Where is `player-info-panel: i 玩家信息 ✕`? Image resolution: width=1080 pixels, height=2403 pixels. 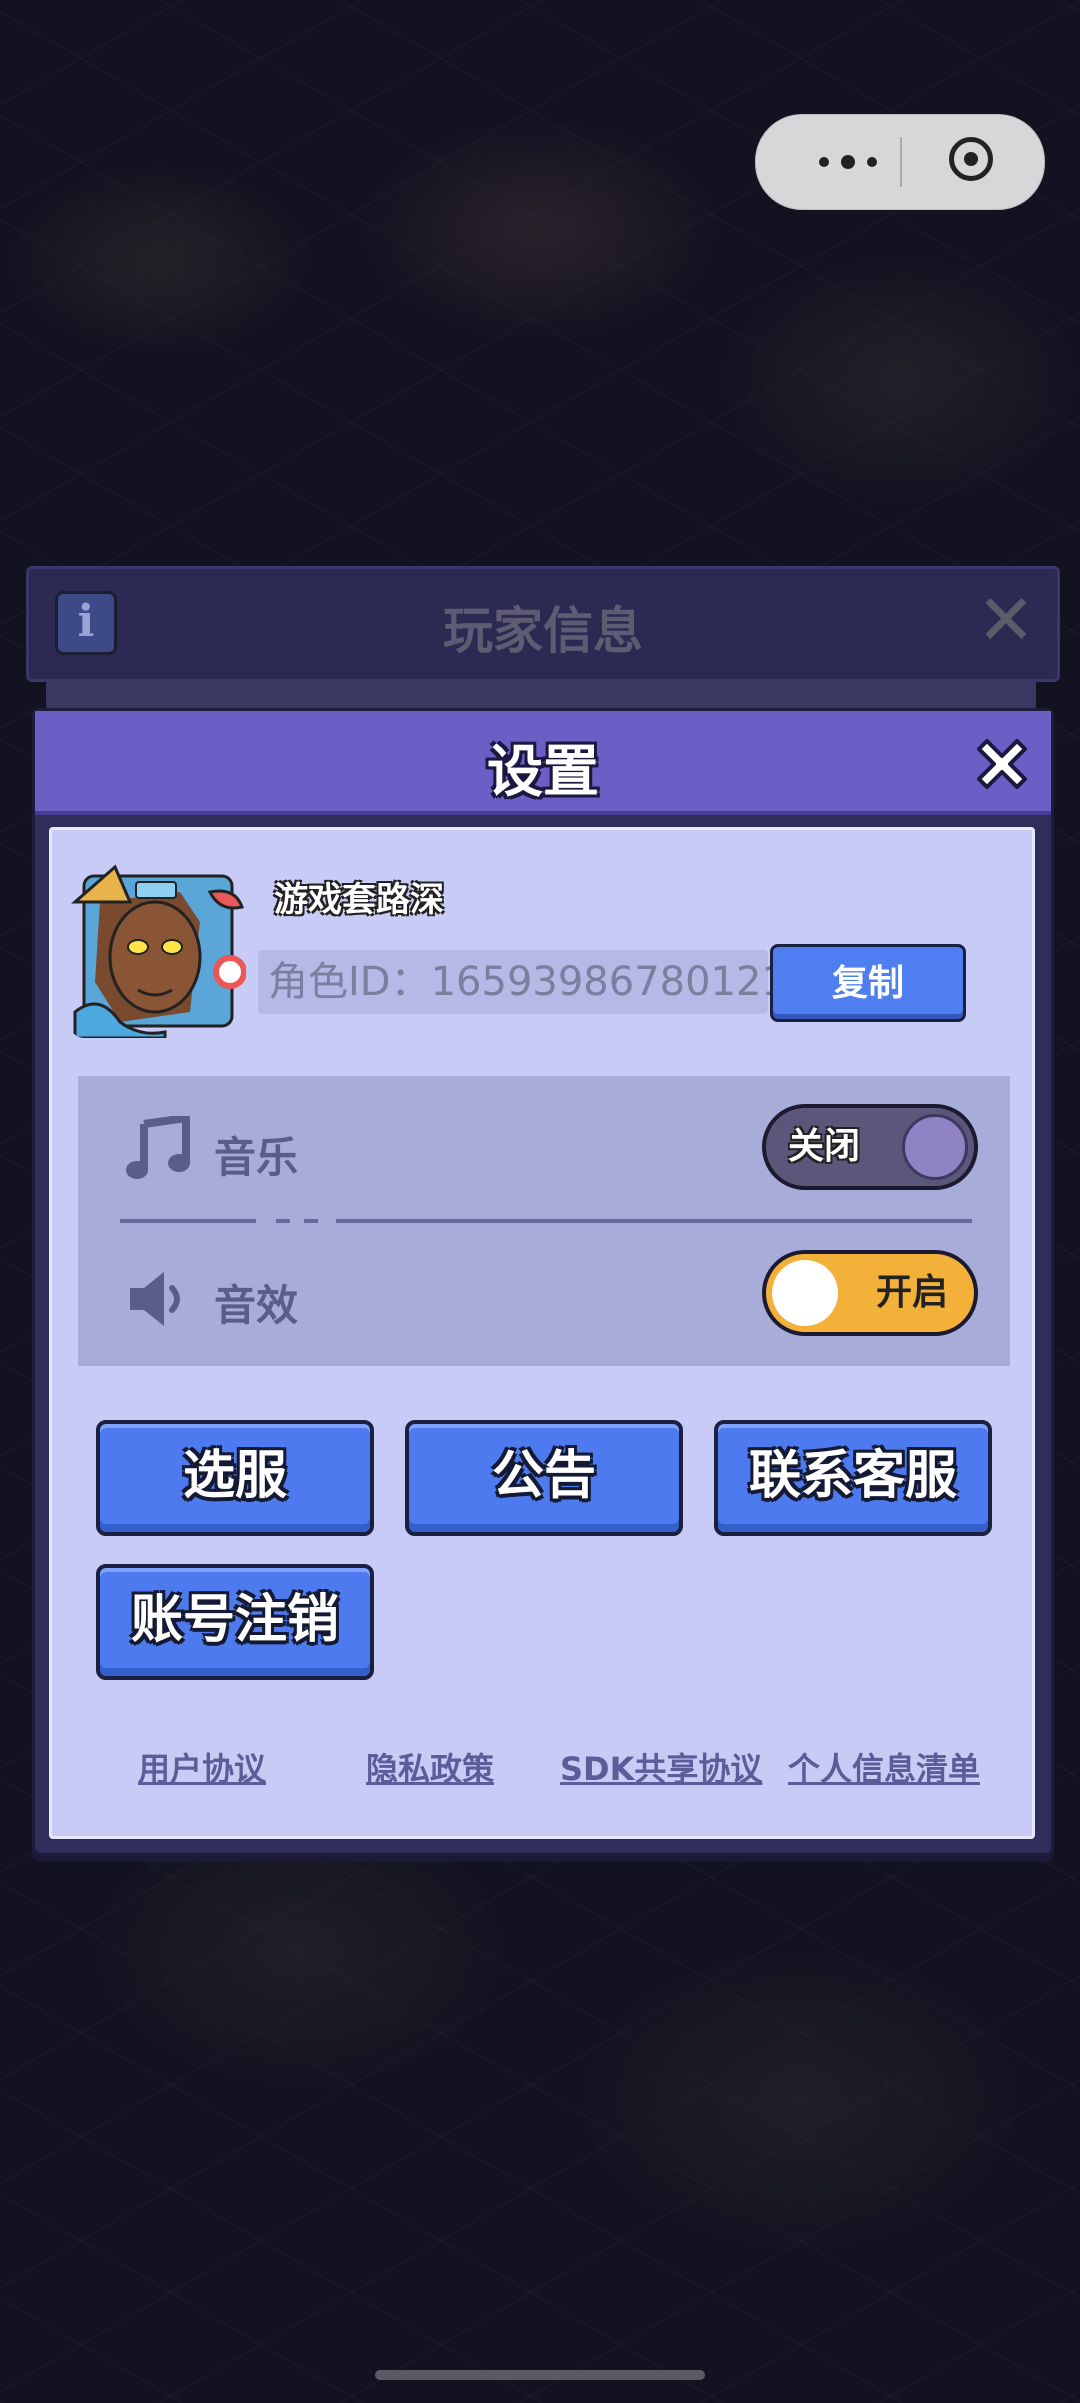
player-info-panel: i 玩家信息 ✕ is located at coordinates (543, 624).